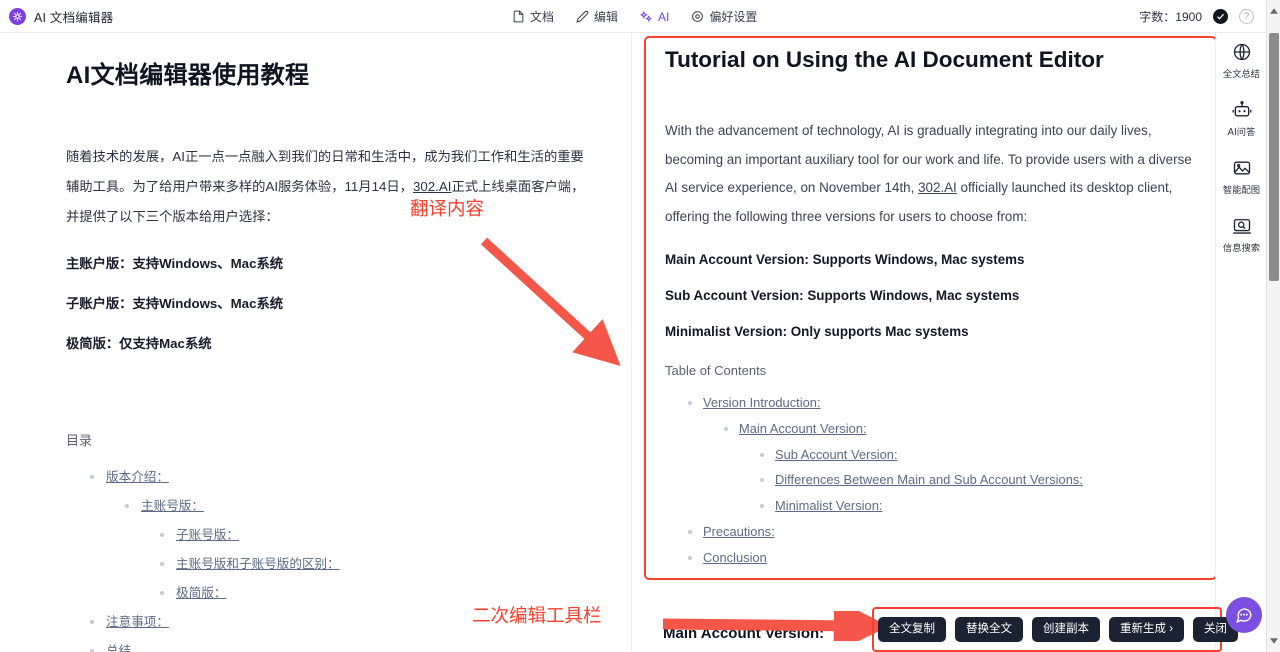  What do you see at coordinates (17, 16) in the screenshot?
I see `app-logo-icon` at bounding box center [17, 16].